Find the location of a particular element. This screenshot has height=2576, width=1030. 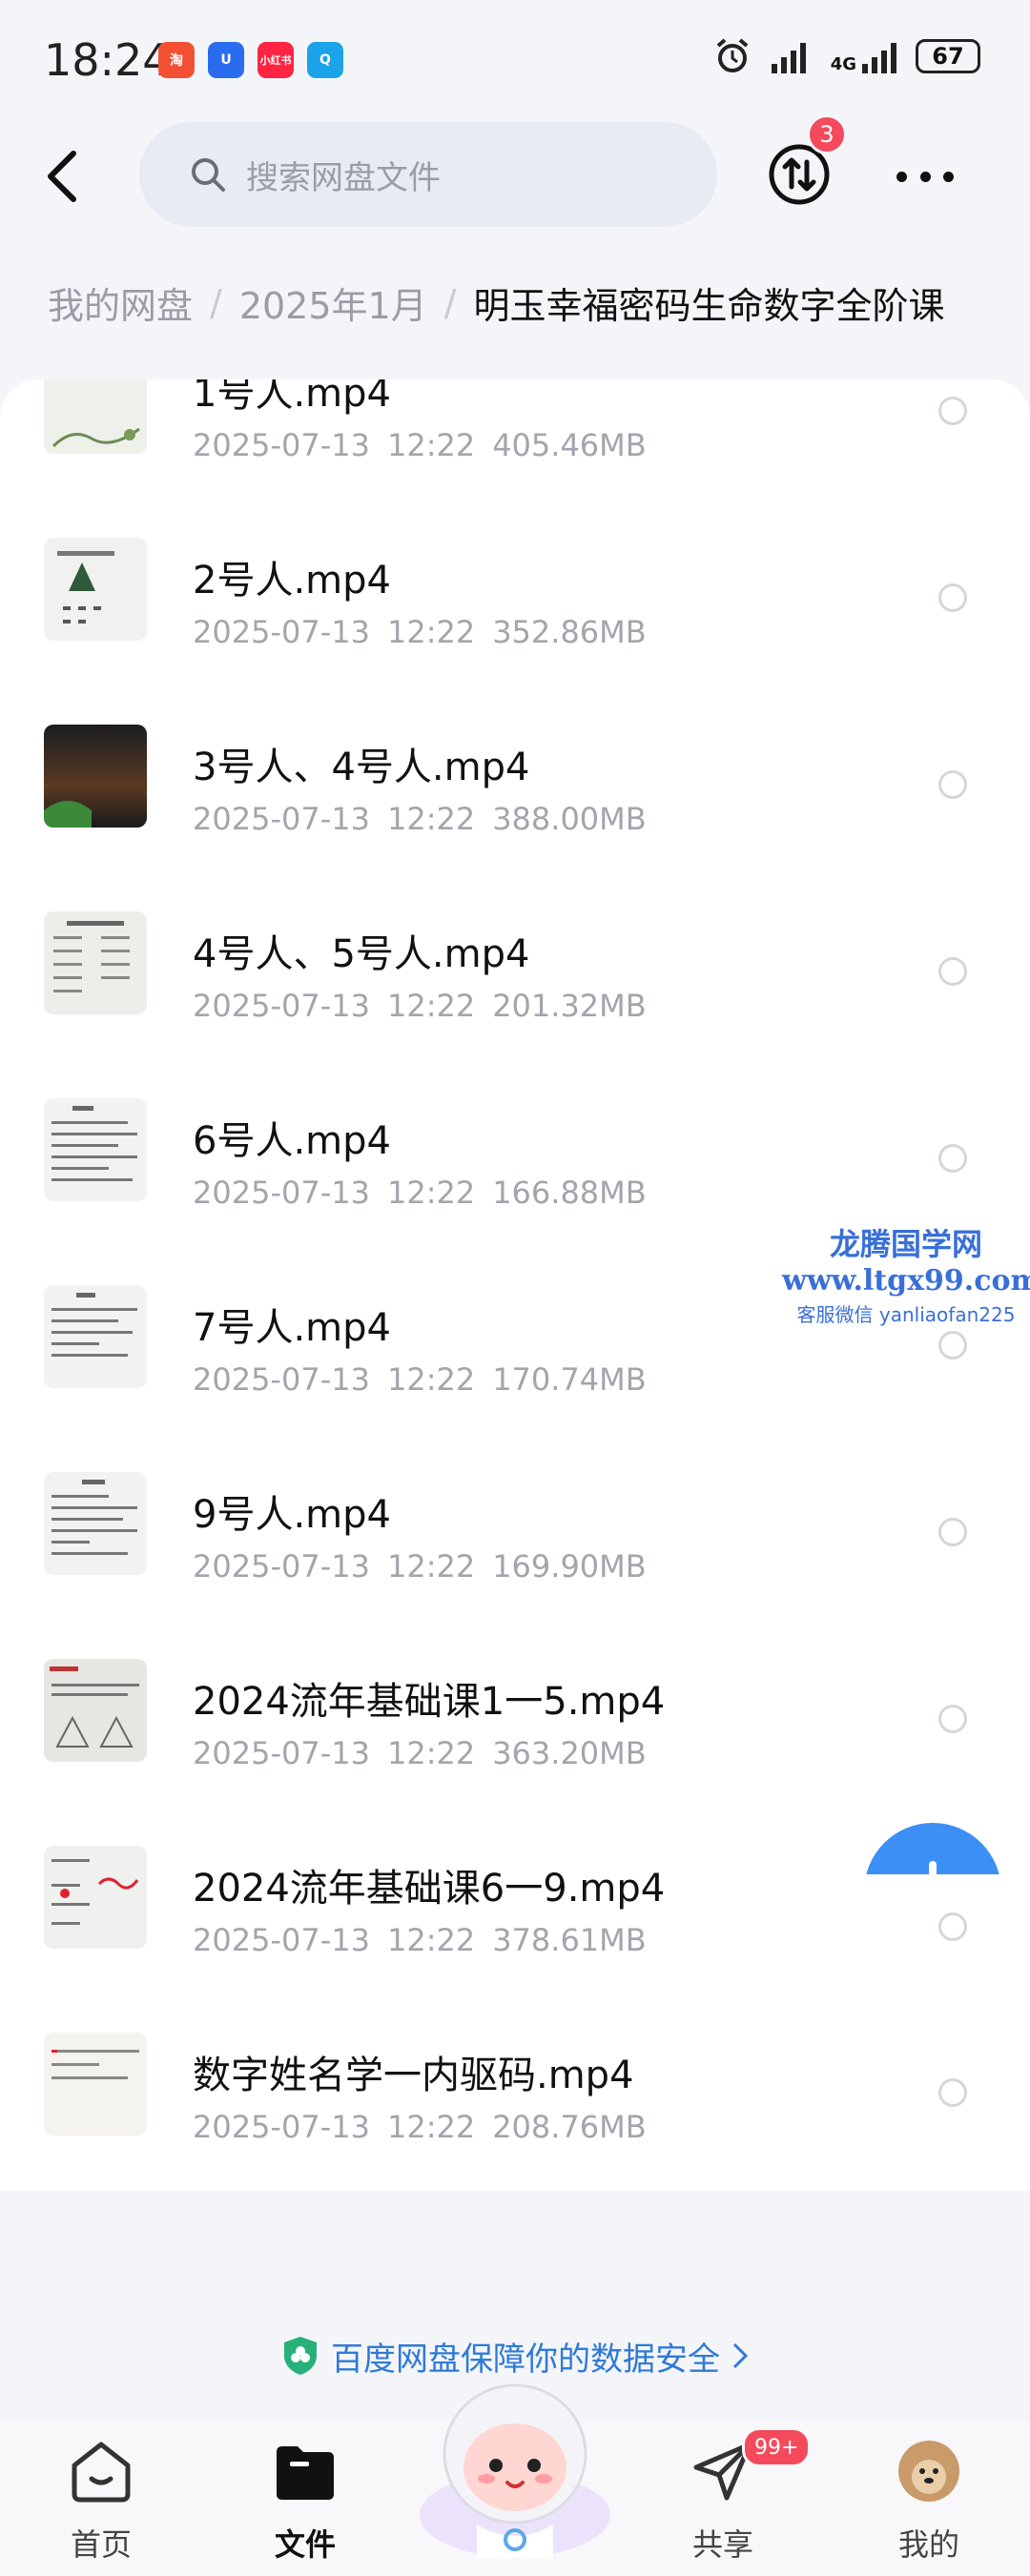

breadcrumb-item-root: 我的网盘 is located at coordinates (120, 302).